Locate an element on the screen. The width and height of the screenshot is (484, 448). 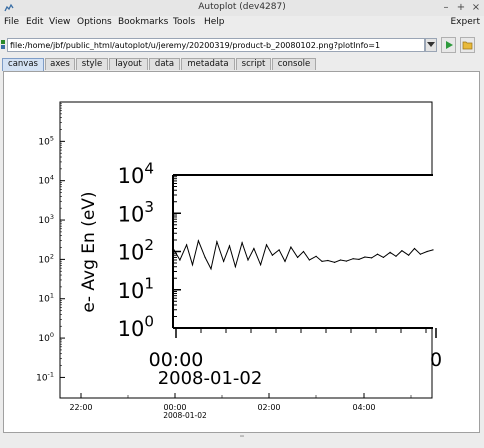
inner-y-tick-label: 101 is located at coordinates (136, 288).